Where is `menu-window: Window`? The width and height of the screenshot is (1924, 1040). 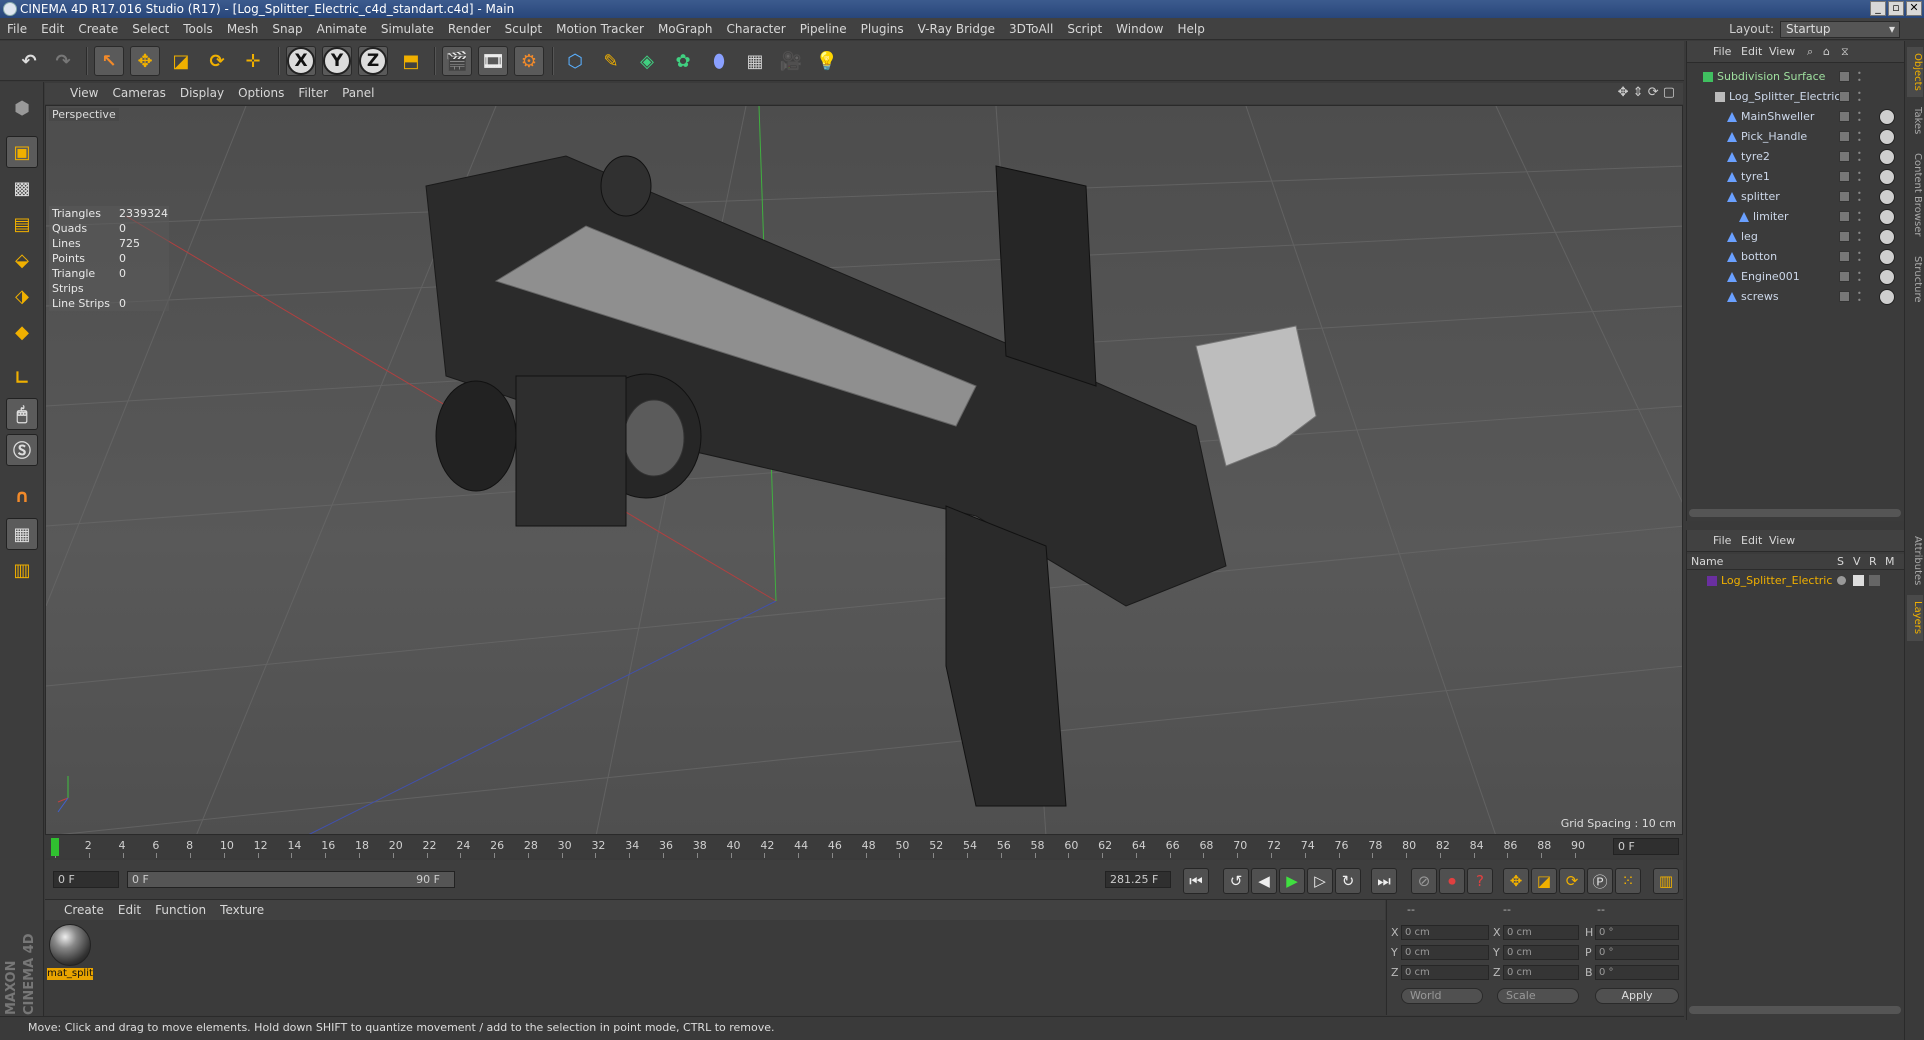 menu-window: Window is located at coordinates (1139, 29).